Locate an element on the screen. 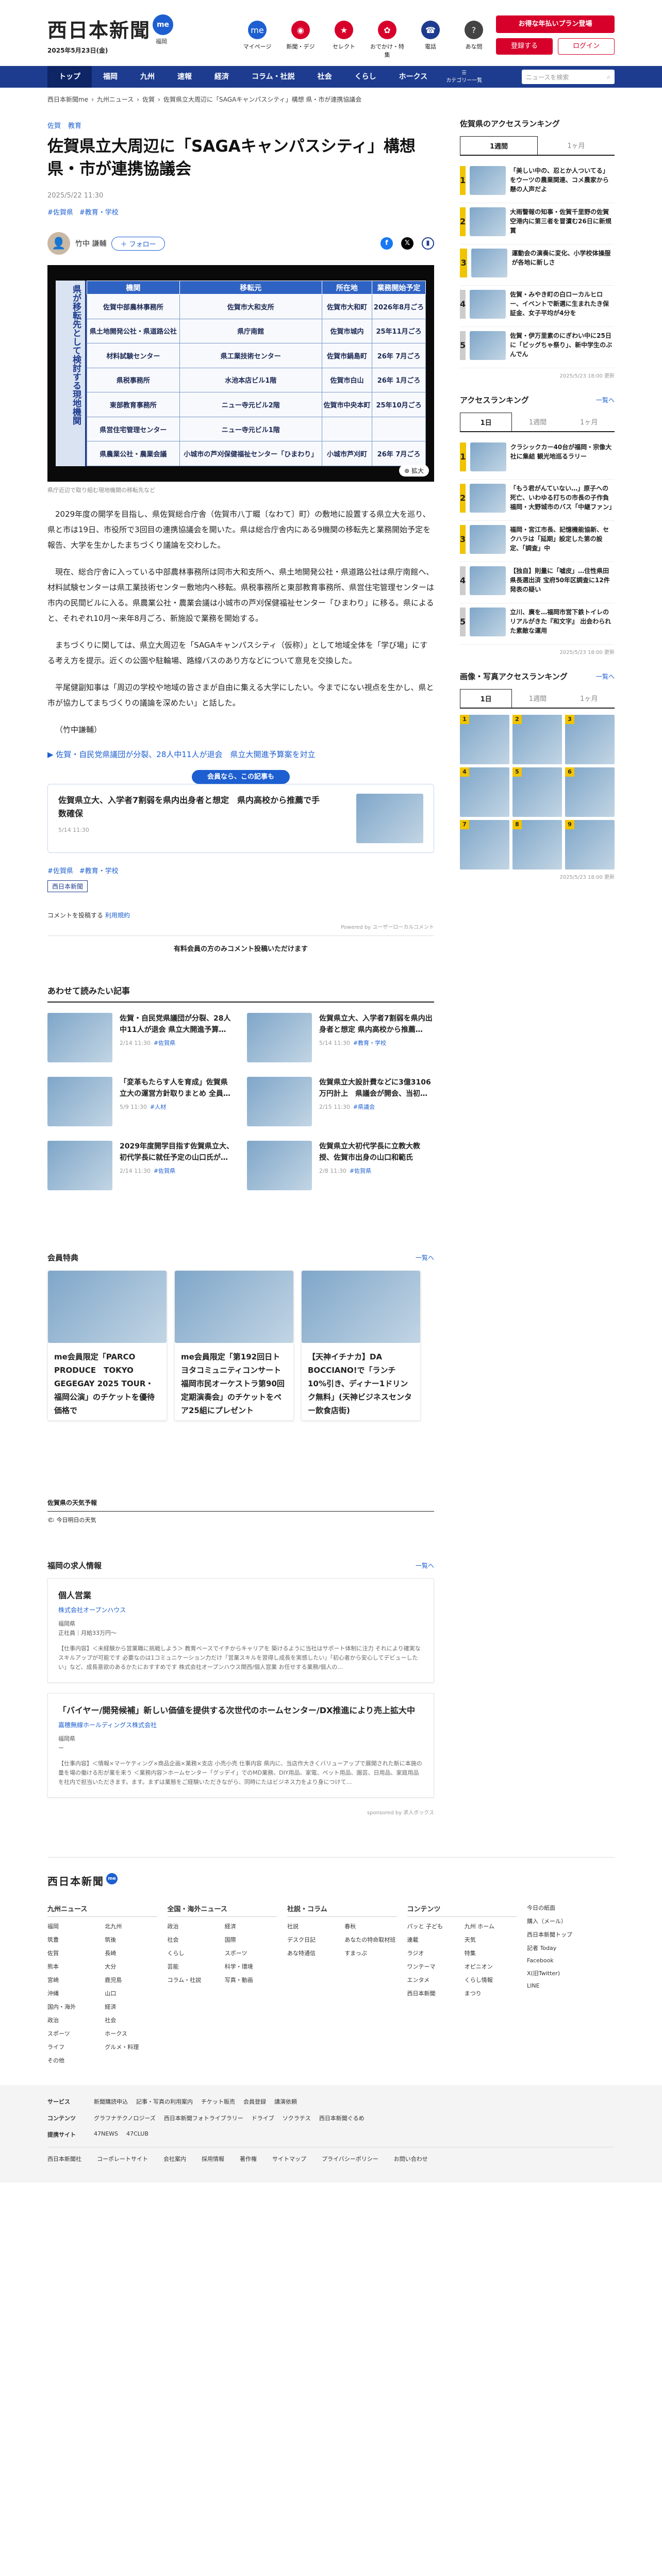 The height and width of the screenshot is (2576, 662). footer-link: グルメ・料理 is located at coordinates (131, 2047).